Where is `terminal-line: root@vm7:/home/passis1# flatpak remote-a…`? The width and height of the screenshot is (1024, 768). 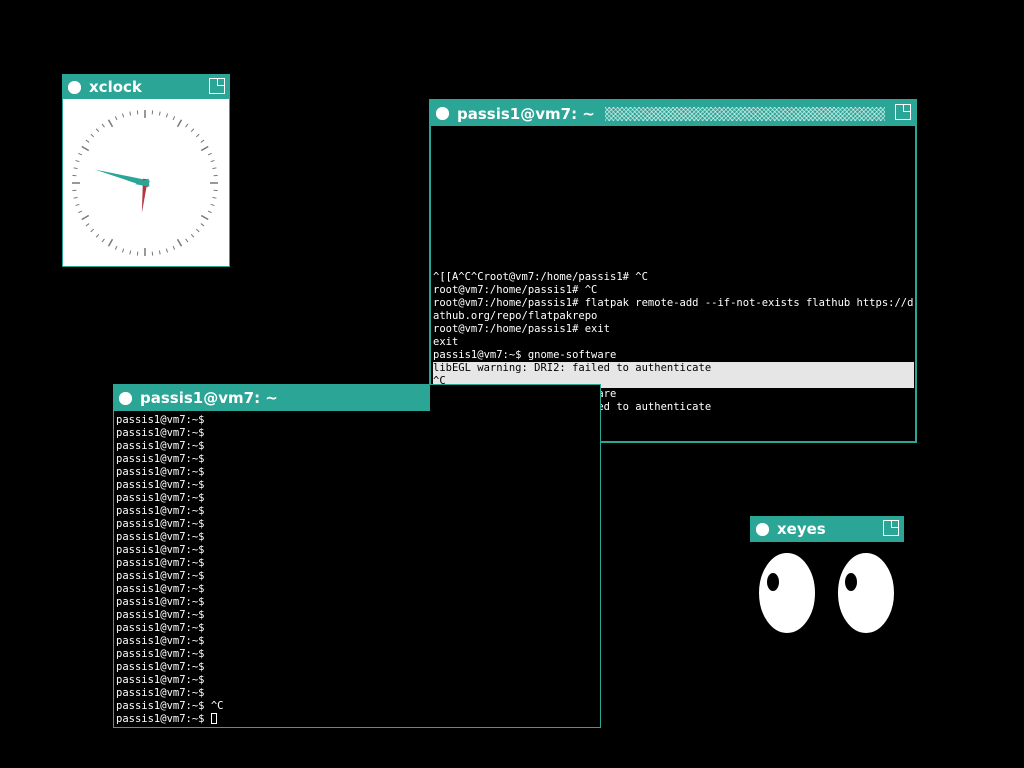 terminal-line: root@vm7:/home/passis1# flatpak remote-a… is located at coordinates (673, 303).